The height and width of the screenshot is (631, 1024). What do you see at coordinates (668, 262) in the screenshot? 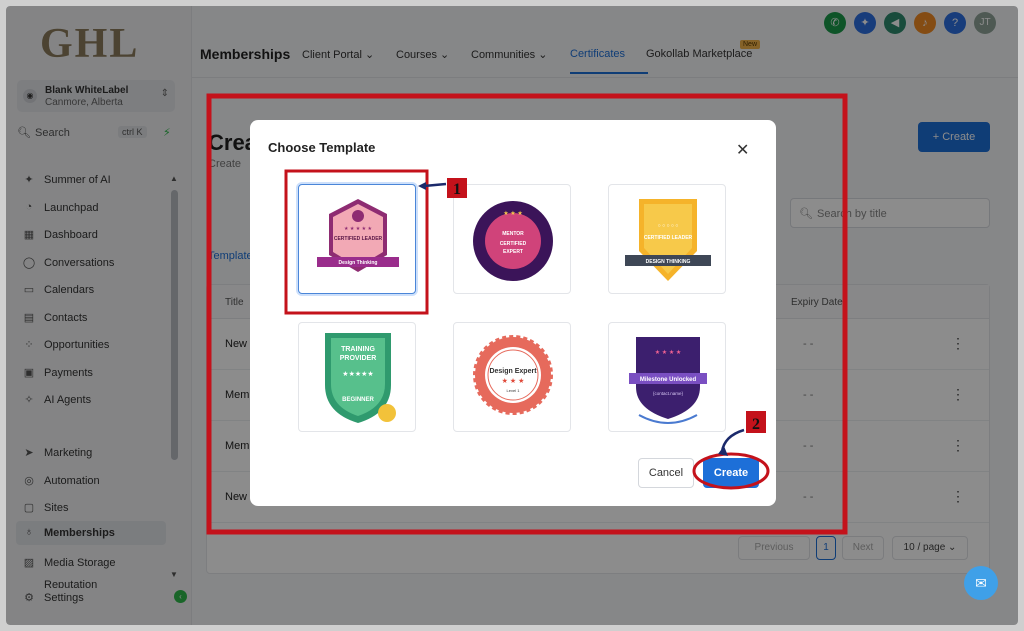
I see `svg-text: DESIGN THINKING` at bounding box center [668, 262].